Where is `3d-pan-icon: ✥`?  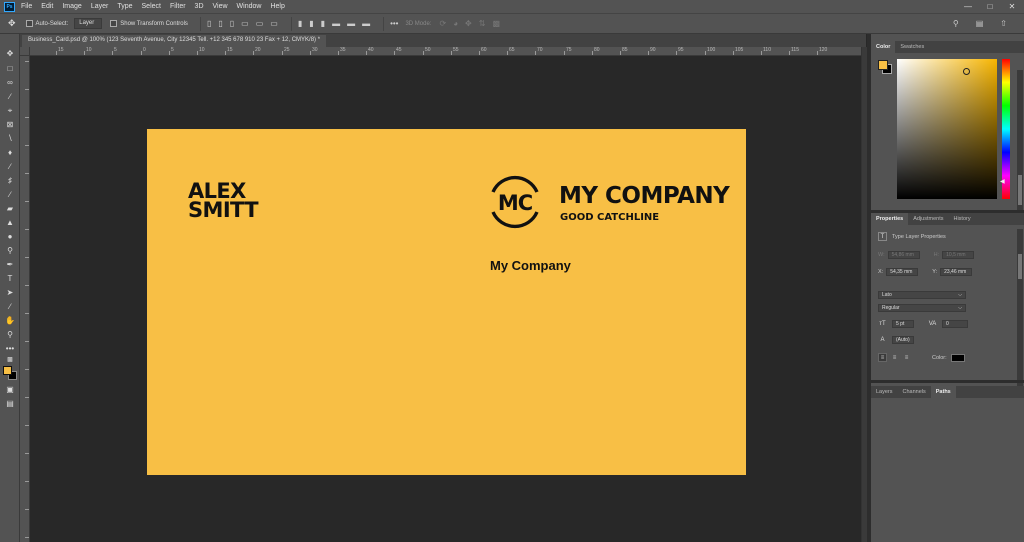 3d-pan-icon: ✥ is located at coordinates (468, 23).